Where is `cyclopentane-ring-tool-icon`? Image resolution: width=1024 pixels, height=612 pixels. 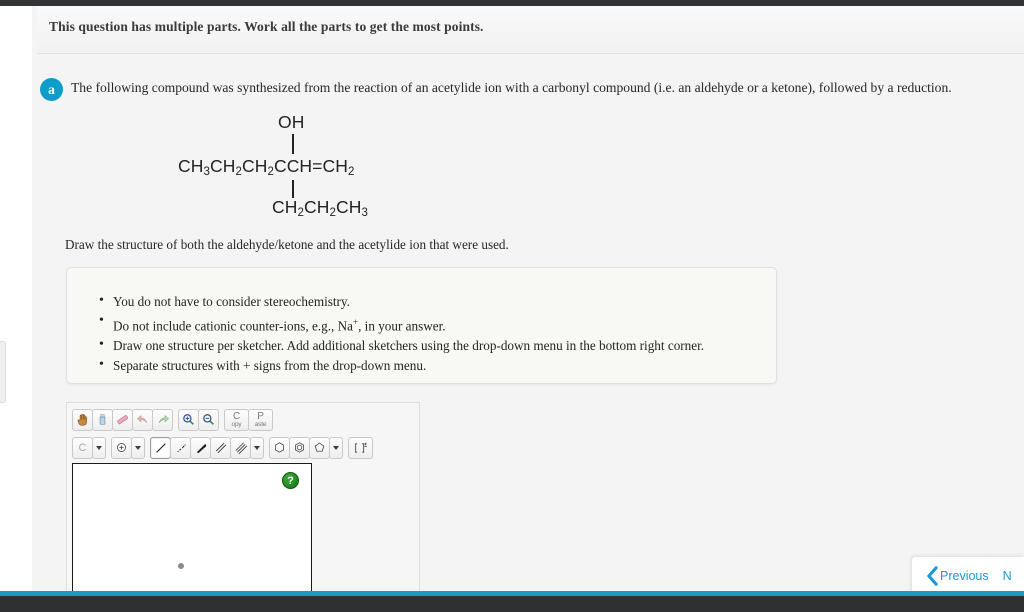 cyclopentane-ring-tool-icon is located at coordinates (319, 447).